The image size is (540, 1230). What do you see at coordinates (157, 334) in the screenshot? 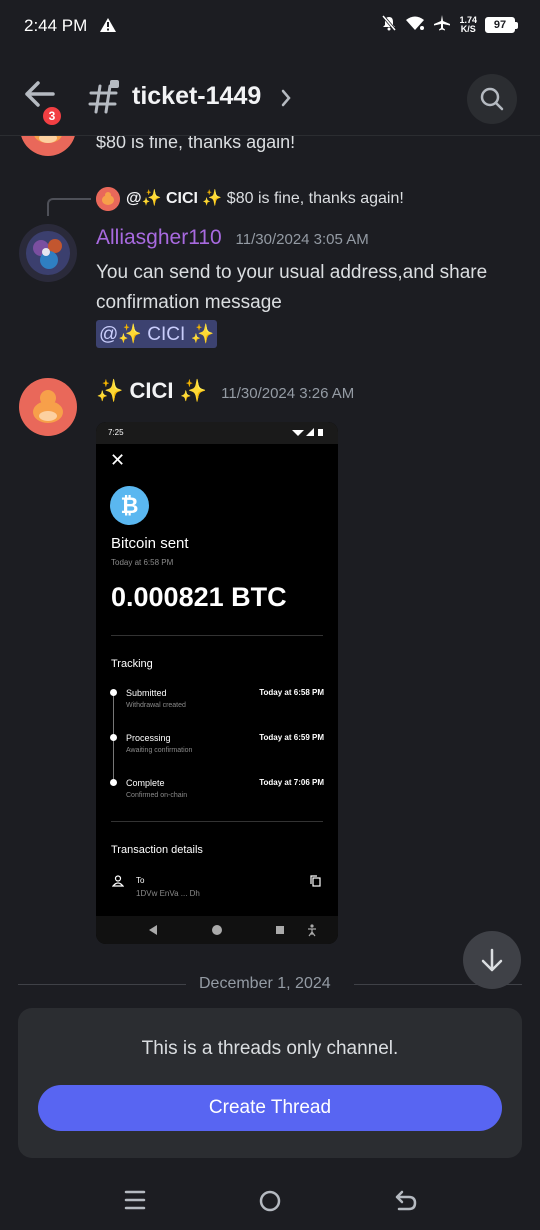
I see `mention-chip: @✨ CICI ✨` at bounding box center [157, 334].